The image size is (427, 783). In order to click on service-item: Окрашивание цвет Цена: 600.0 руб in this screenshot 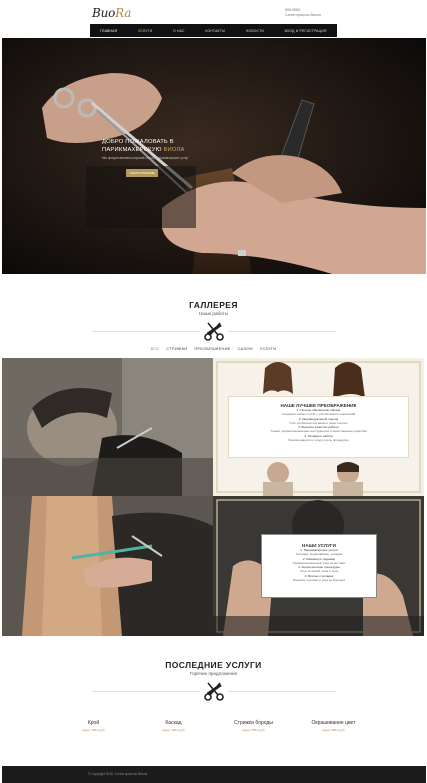, I will do `click(334, 726)`.